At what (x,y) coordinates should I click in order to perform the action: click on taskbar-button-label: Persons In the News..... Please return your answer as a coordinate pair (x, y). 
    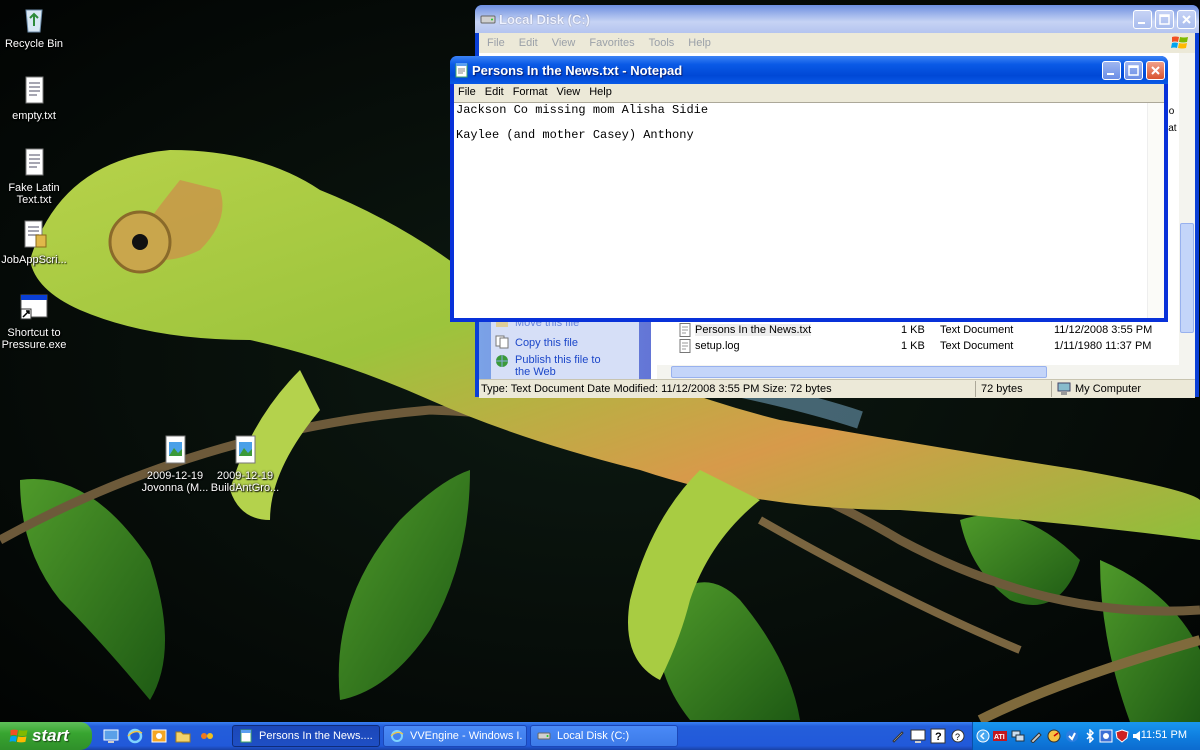
    Looking at the image, I should click on (316, 736).